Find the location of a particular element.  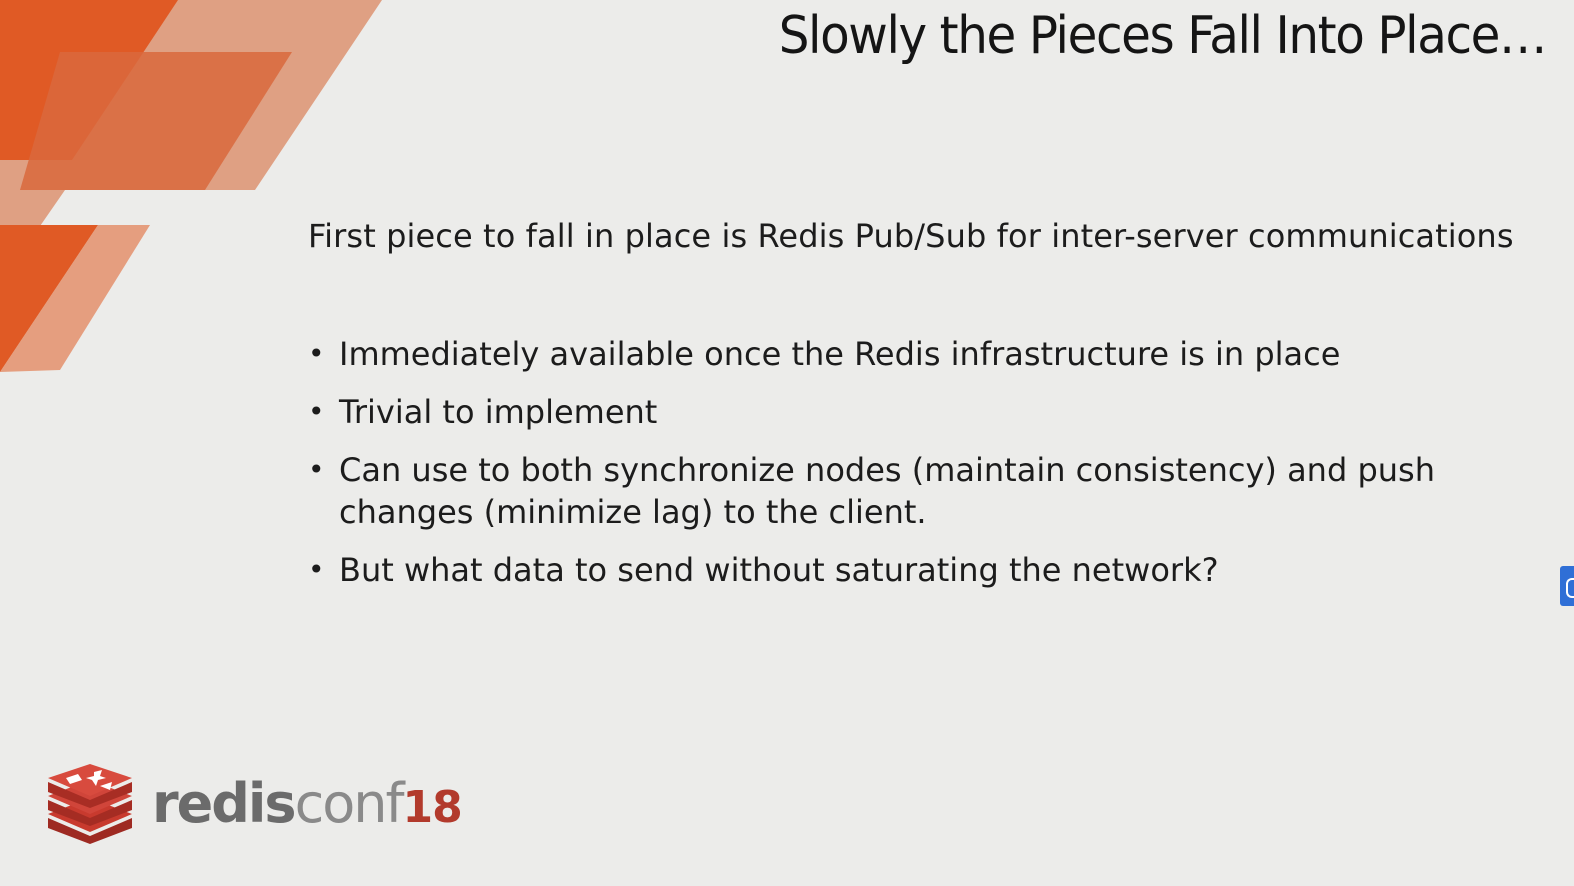

redisconf-logo: redisconf18 is located at coordinates (253, 804).